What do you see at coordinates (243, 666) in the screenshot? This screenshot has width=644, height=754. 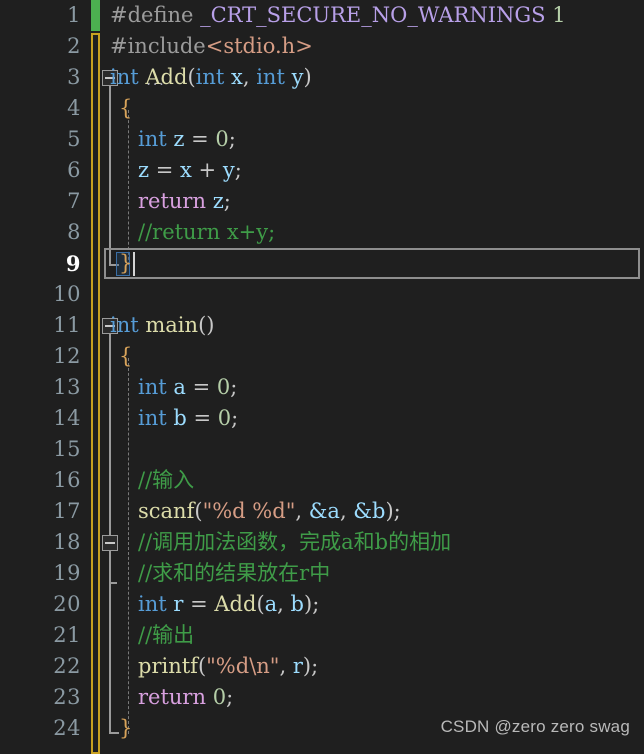 I see `token-string-printf-format: "%d\n"` at bounding box center [243, 666].